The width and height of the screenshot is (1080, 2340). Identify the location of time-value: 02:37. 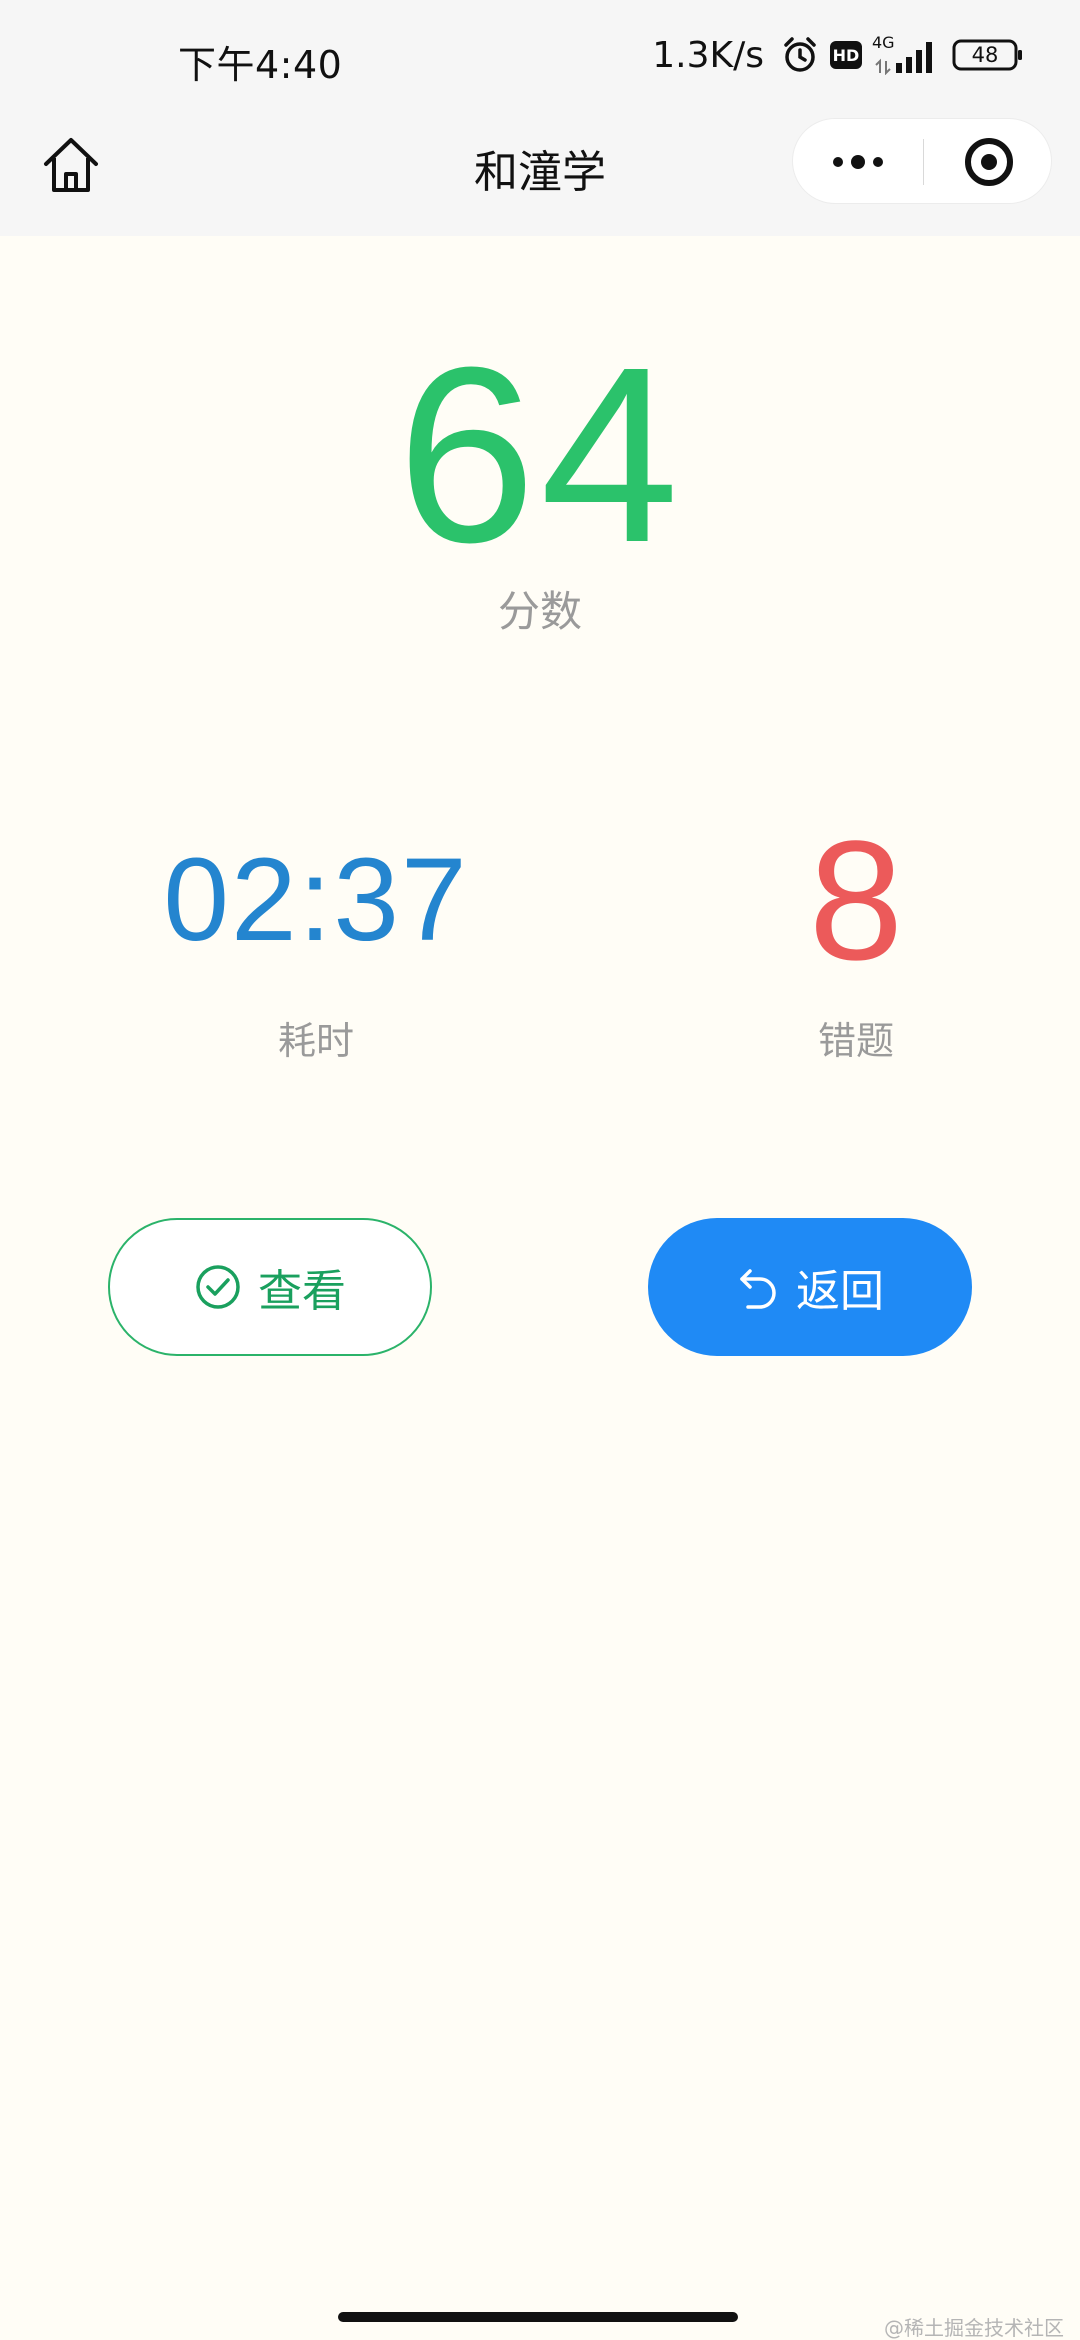
(316, 900).